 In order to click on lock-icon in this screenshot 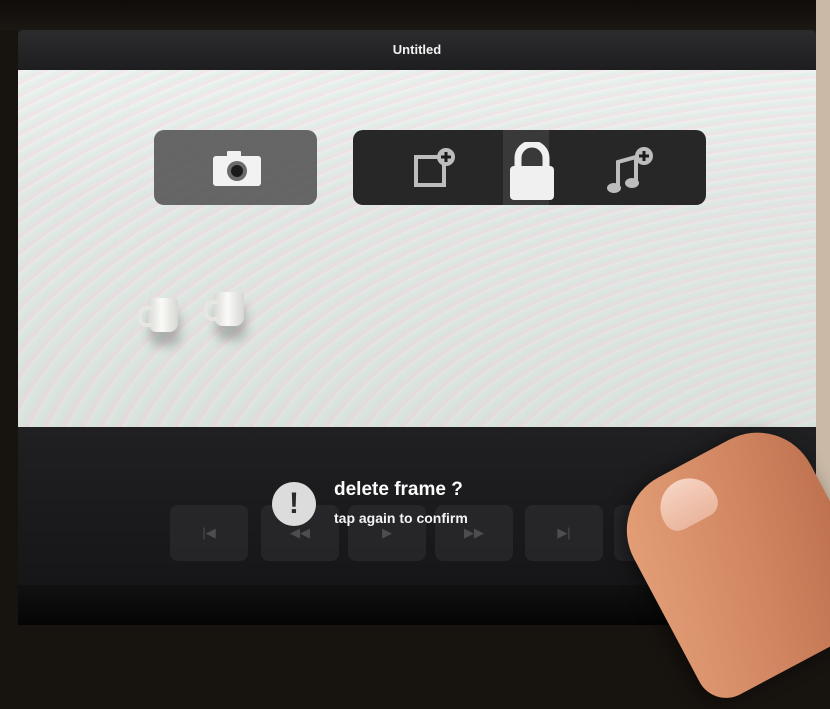, I will do `click(532, 172)`.